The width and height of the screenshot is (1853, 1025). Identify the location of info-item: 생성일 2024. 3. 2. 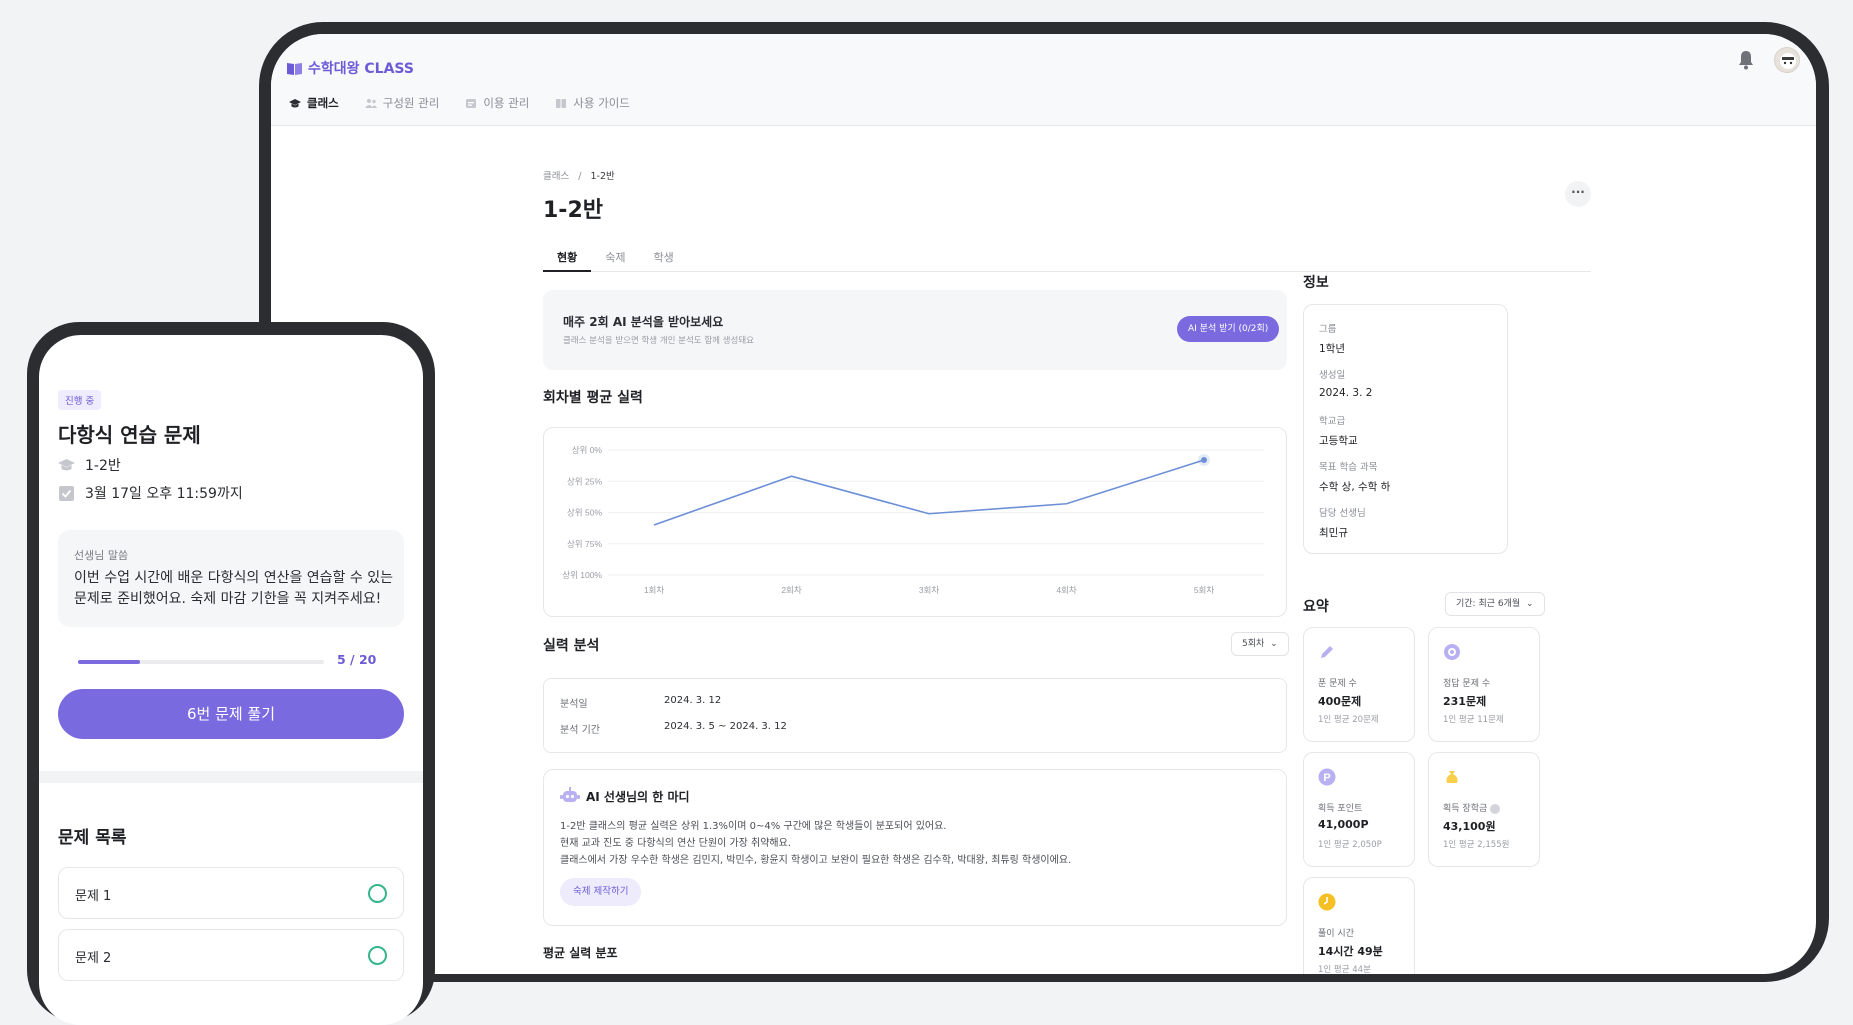
(1345, 383).